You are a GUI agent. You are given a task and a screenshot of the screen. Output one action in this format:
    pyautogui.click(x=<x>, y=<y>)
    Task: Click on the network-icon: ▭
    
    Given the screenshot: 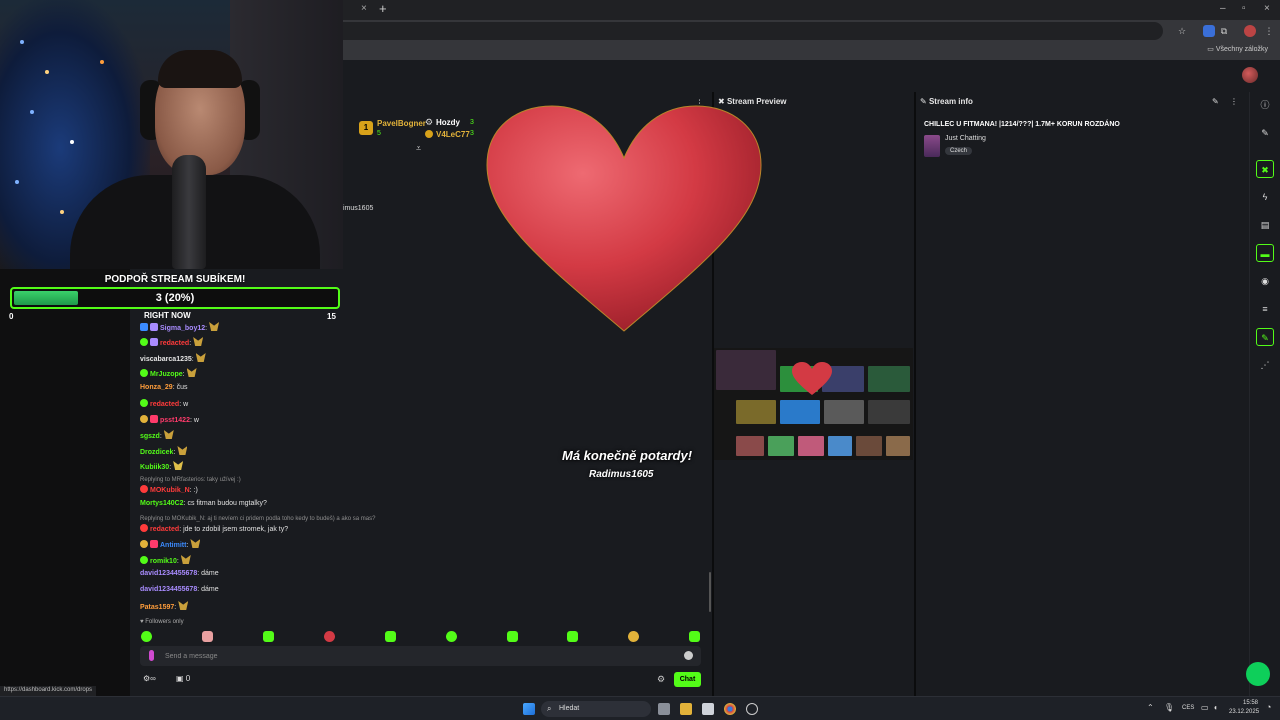 What is the action you would take?
    pyautogui.click(x=1205, y=707)
    